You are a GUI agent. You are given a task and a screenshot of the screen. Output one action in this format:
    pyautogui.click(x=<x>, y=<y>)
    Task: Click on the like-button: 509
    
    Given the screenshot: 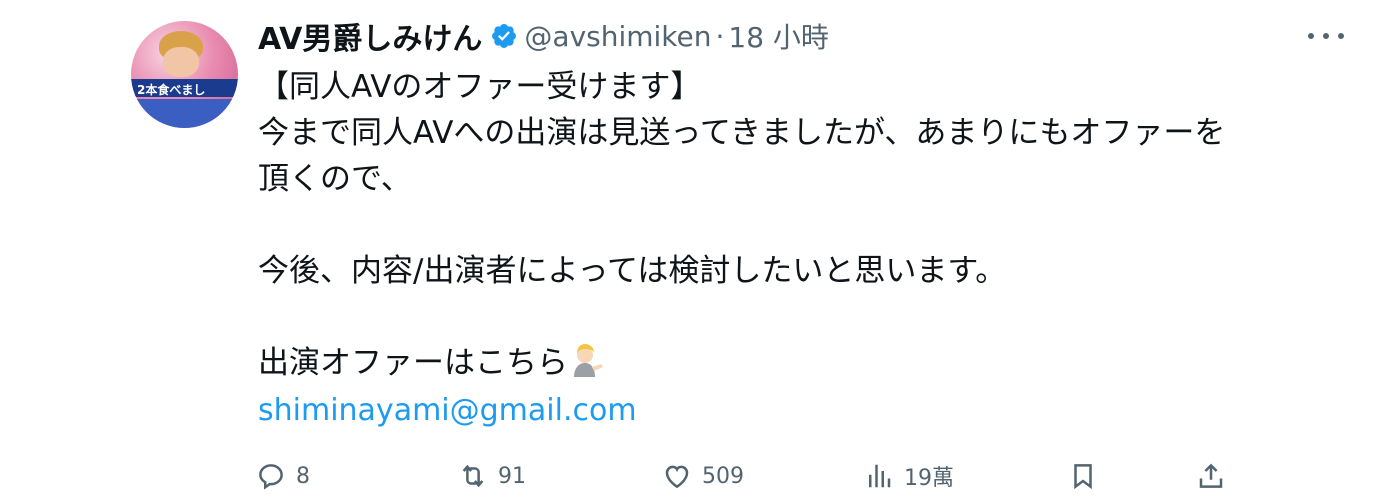 What is the action you would take?
    pyautogui.click(x=703, y=476)
    